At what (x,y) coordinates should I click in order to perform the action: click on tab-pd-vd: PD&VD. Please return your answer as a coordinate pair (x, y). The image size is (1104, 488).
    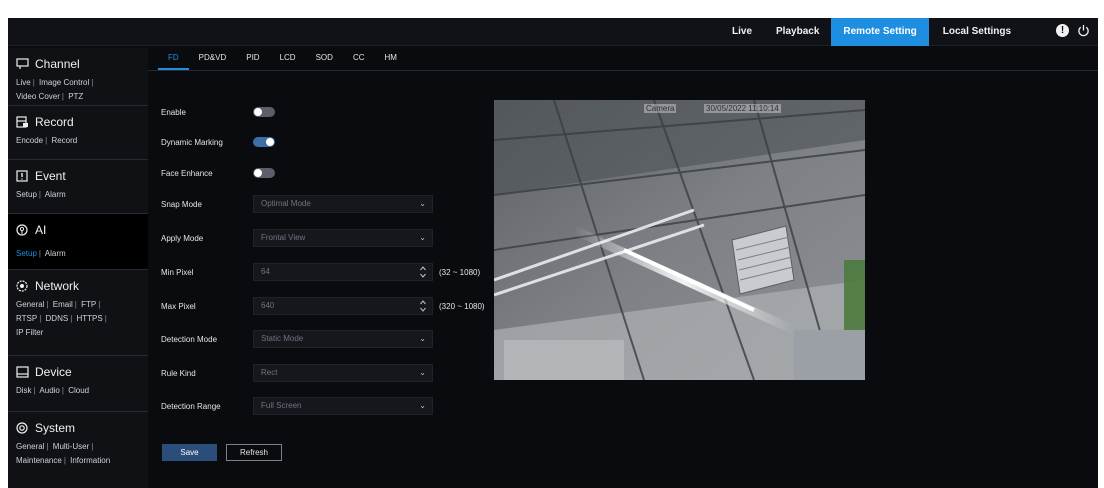
    Looking at the image, I should click on (213, 59).